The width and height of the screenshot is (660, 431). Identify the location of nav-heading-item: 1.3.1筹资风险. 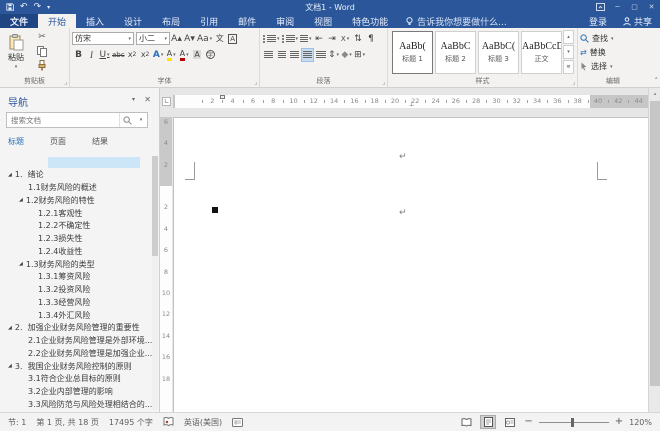
(64, 277).